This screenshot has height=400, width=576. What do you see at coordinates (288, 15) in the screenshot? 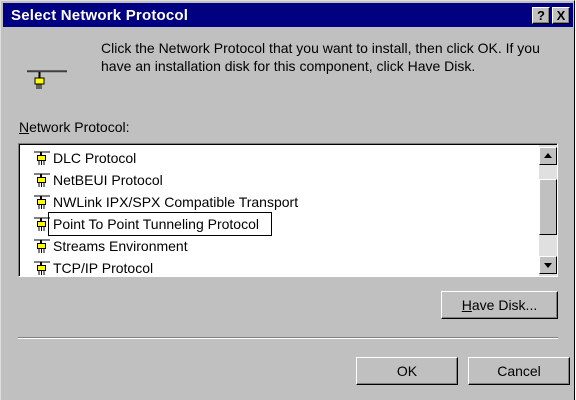
I see `title-bar: Select Network Protocol ? X` at bounding box center [288, 15].